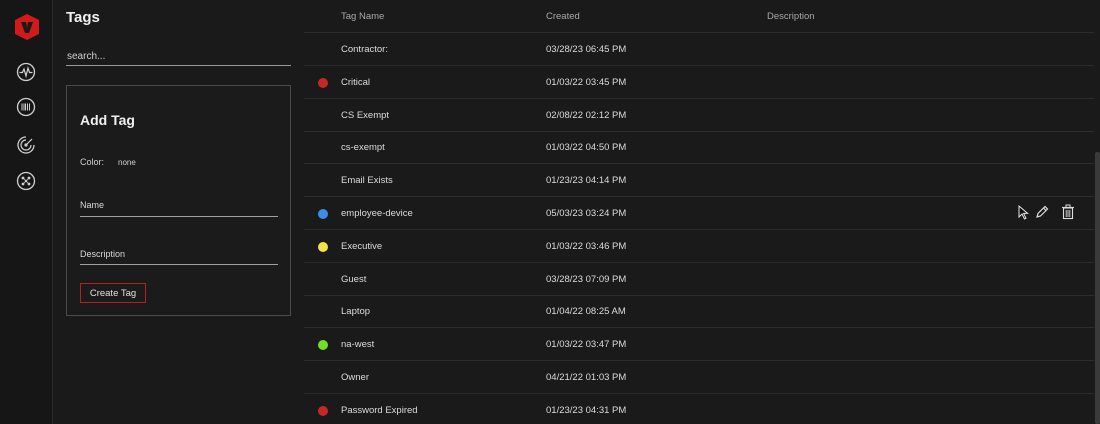  What do you see at coordinates (563, 16) in the screenshot?
I see `column-header-created: Created` at bounding box center [563, 16].